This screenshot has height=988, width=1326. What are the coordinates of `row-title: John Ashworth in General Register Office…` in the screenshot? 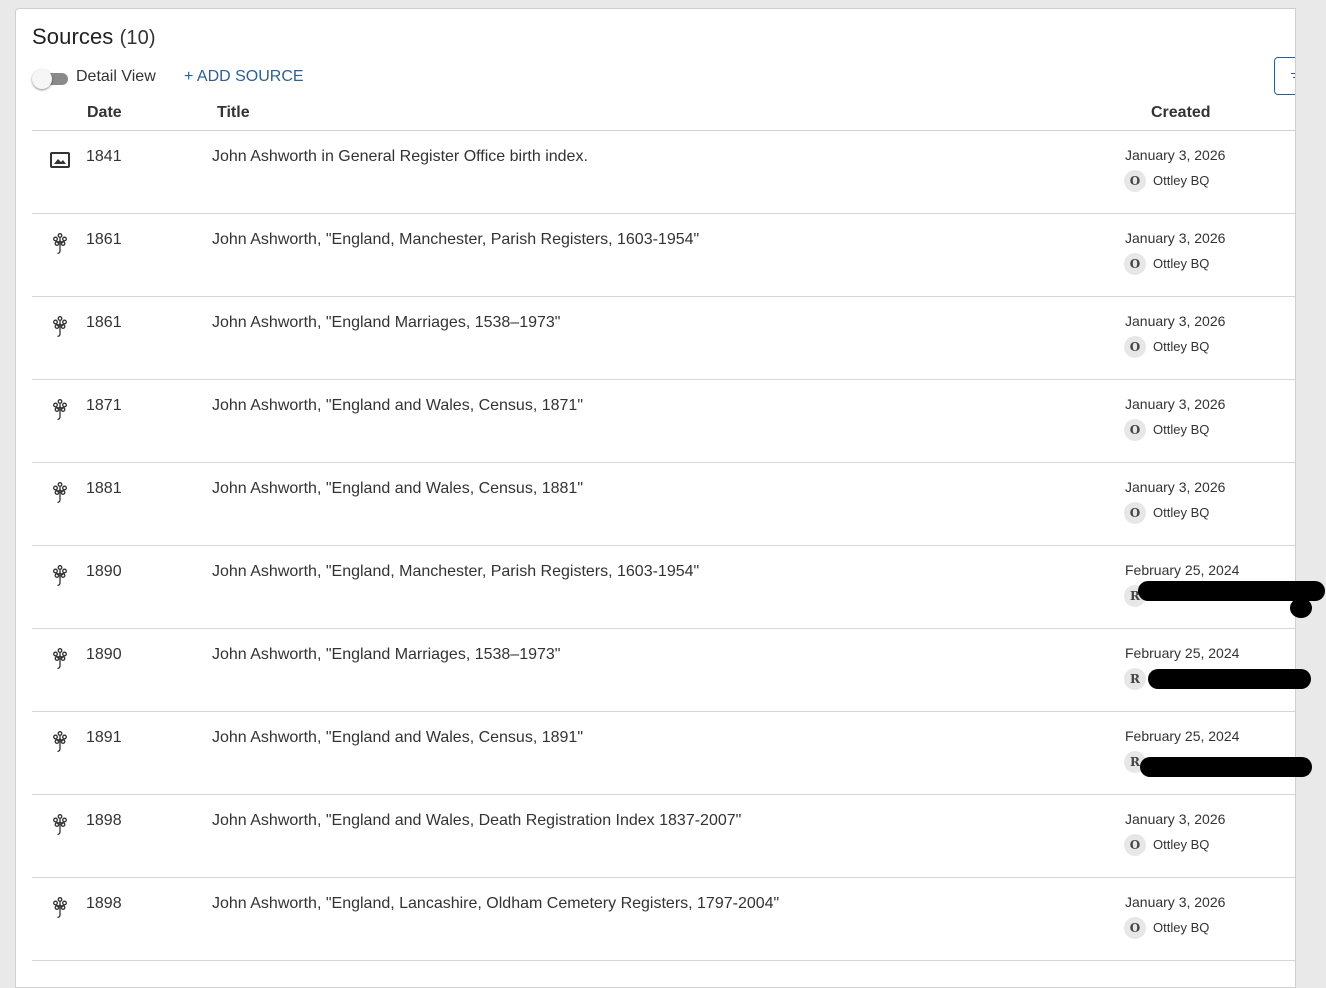 It's located at (400, 157).